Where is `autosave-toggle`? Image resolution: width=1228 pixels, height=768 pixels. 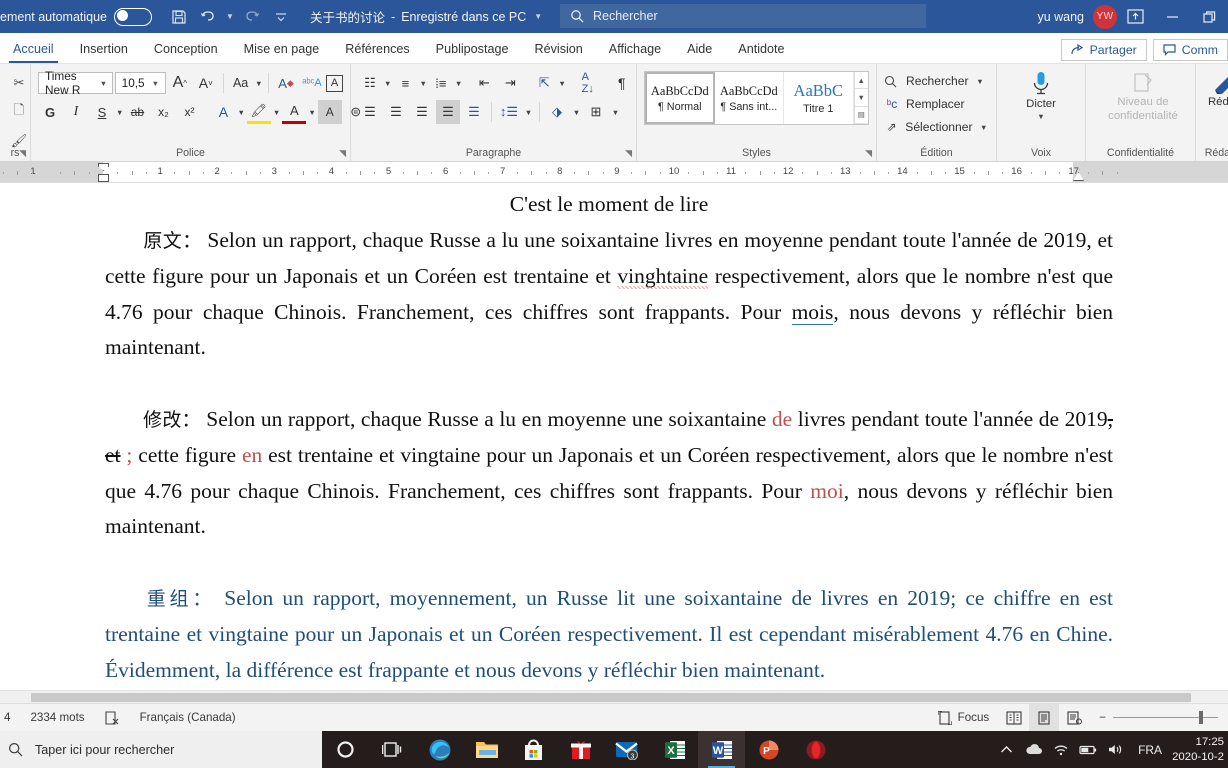
autosave-toggle is located at coordinates (133, 16).